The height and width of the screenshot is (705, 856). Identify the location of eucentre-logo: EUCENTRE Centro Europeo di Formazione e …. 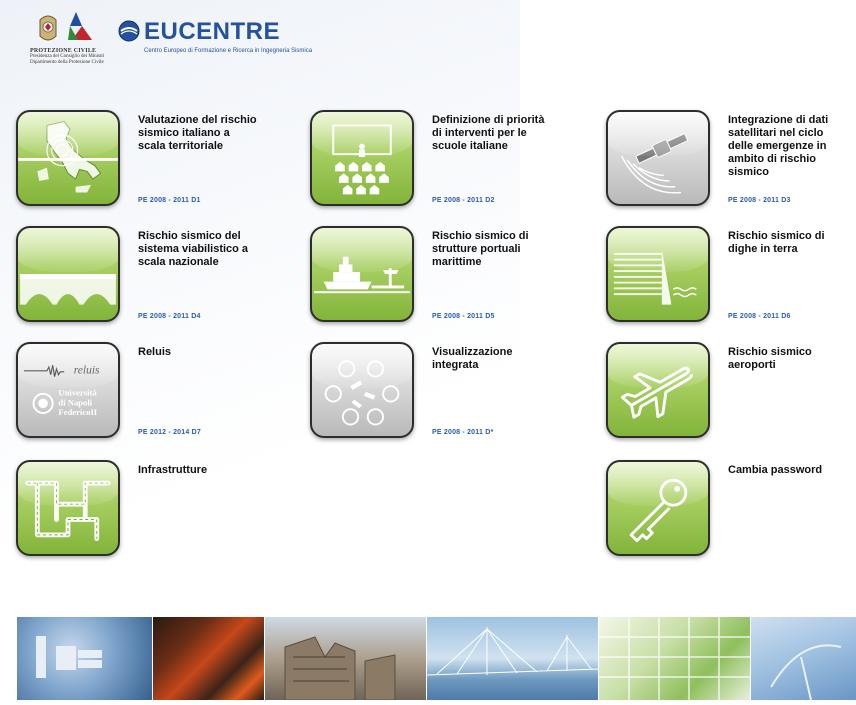
(248, 38).